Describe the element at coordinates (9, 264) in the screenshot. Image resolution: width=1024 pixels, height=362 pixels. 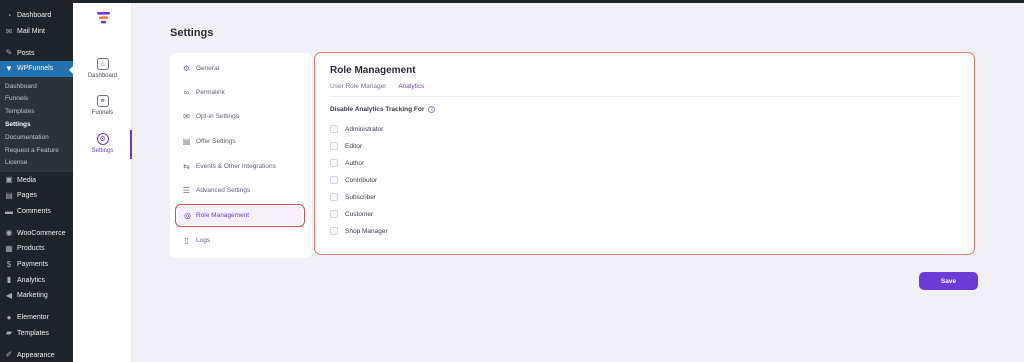
I see `payments-icon: $` at that location.